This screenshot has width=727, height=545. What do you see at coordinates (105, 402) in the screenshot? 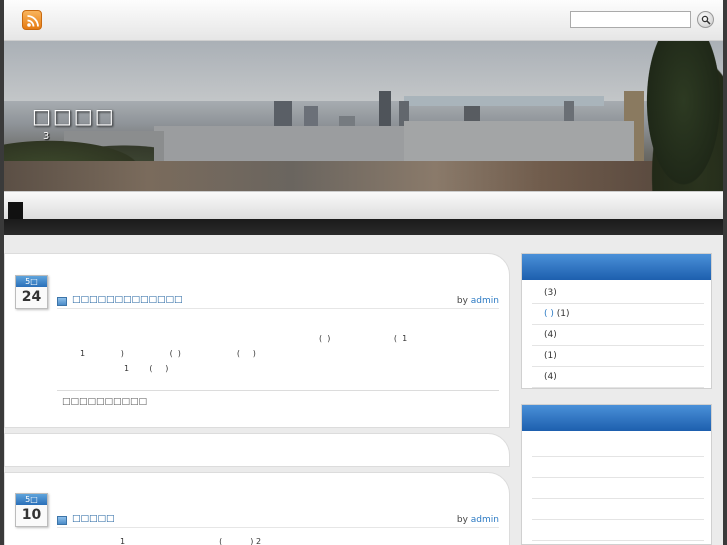
I see `post-tags: □□□□□□□□□□` at bounding box center [105, 402].